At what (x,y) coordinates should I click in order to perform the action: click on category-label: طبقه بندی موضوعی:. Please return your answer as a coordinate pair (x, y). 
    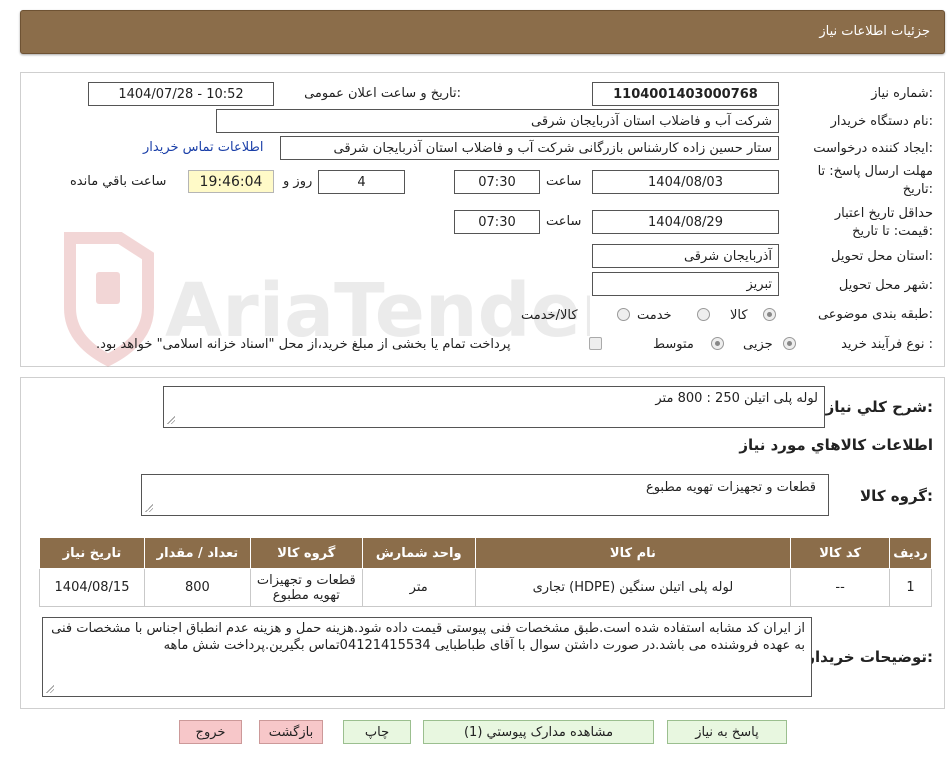
    Looking at the image, I should click on (875, 314).